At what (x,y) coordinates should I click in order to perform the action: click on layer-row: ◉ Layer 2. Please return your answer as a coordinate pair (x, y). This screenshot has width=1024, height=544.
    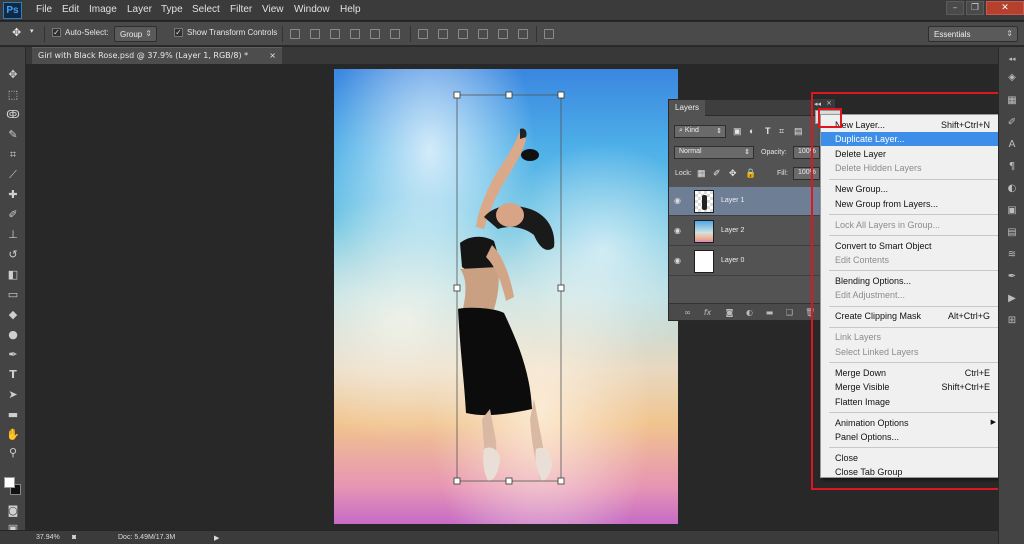
    Looking at the image, I should click on (744, 231).